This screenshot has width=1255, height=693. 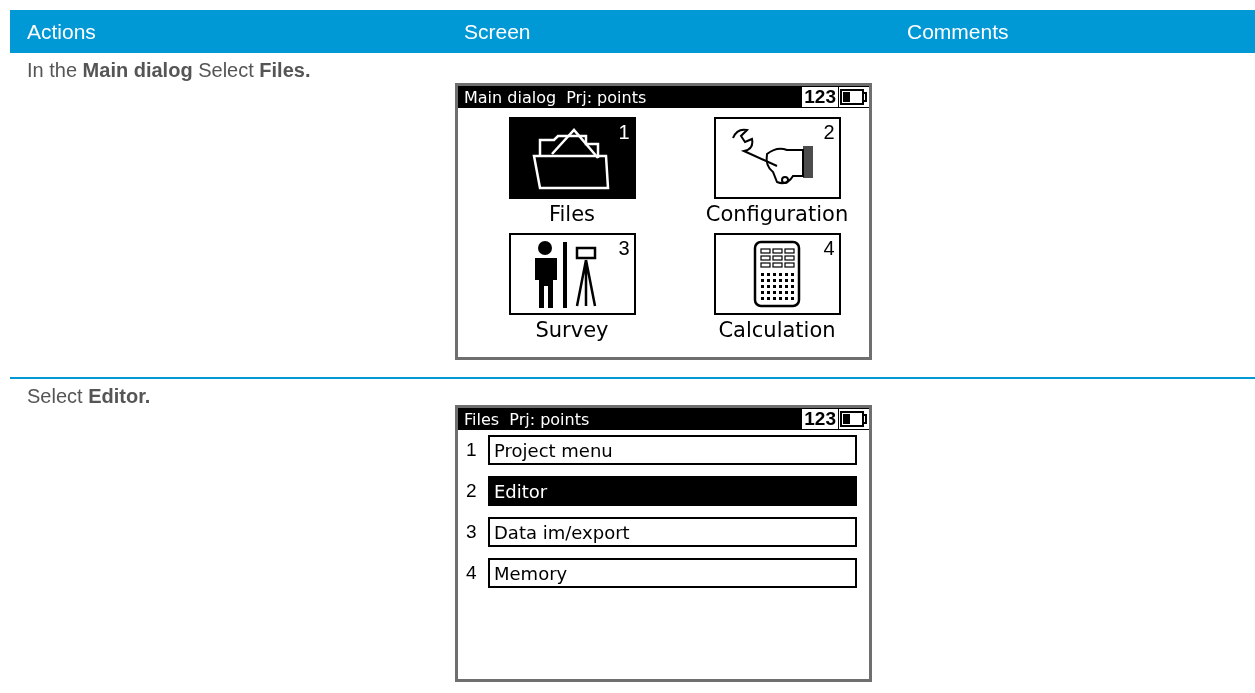 What do you see at coordinates (777, 158) in the screenshot?
I see `menu-tile: 2` at bounding box center [777, 158].